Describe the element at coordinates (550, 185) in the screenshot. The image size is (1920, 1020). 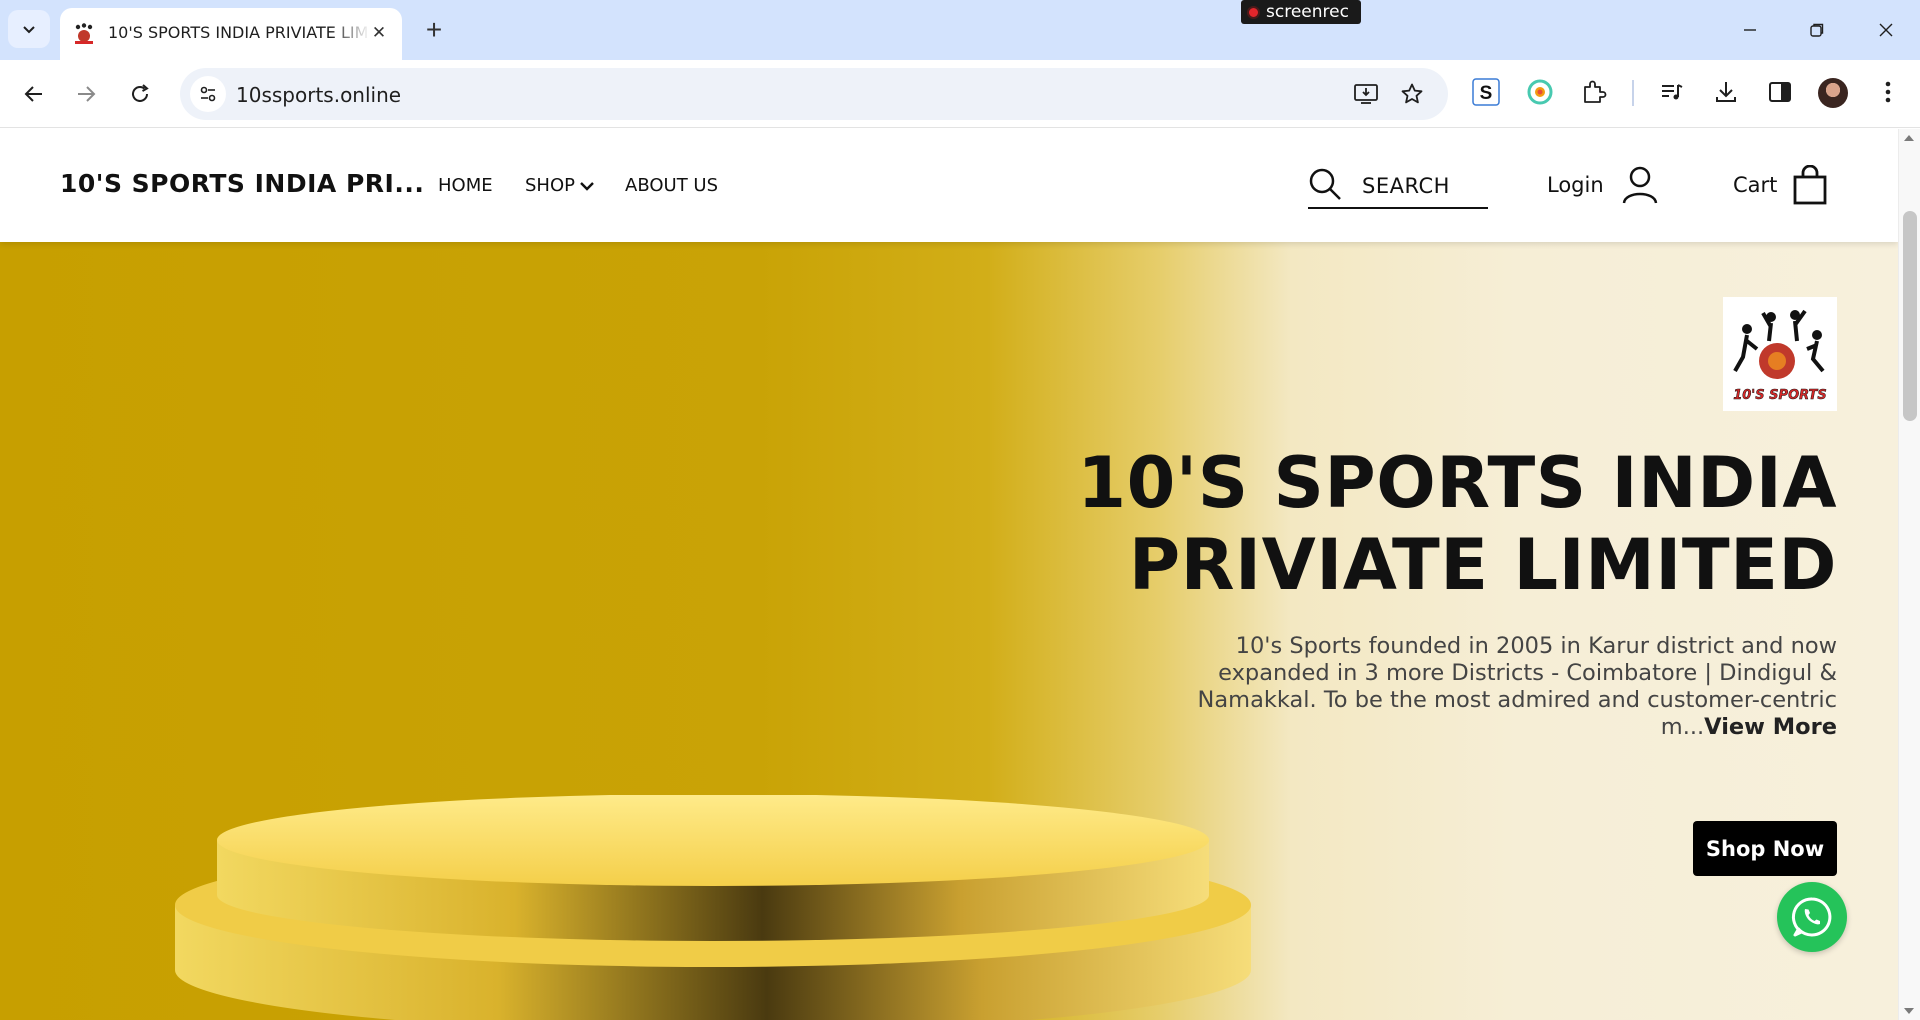
I see `nav-shop-label: SHOP` at that location.